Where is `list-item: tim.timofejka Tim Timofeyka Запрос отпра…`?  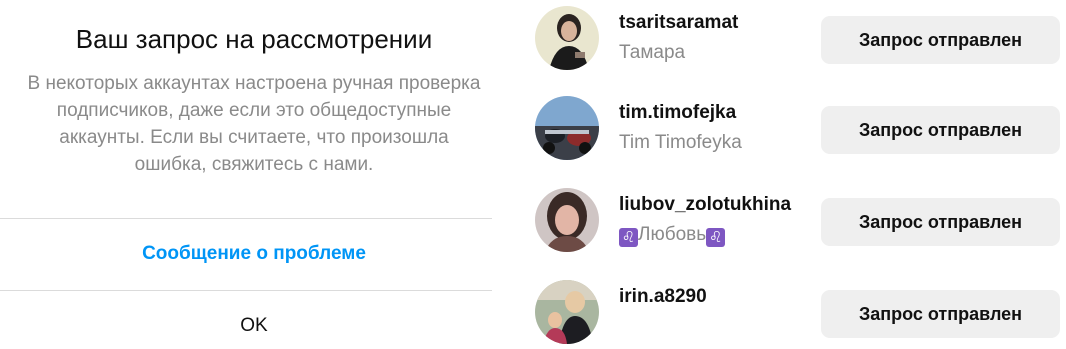
list-item: tim.timofejka Tim Timofeyka Запрос отпра… is located at coordinates (799, 127).